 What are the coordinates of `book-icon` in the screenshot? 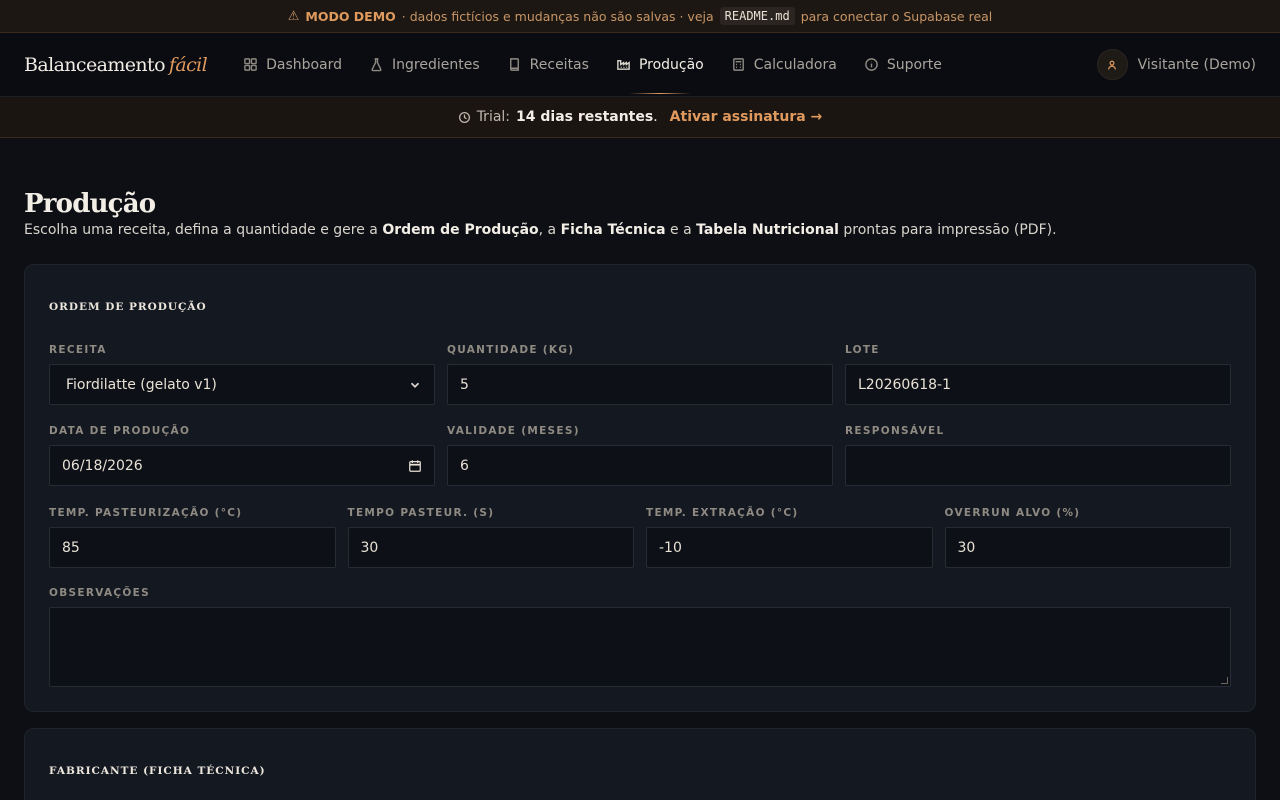 It's located at (514, 64).